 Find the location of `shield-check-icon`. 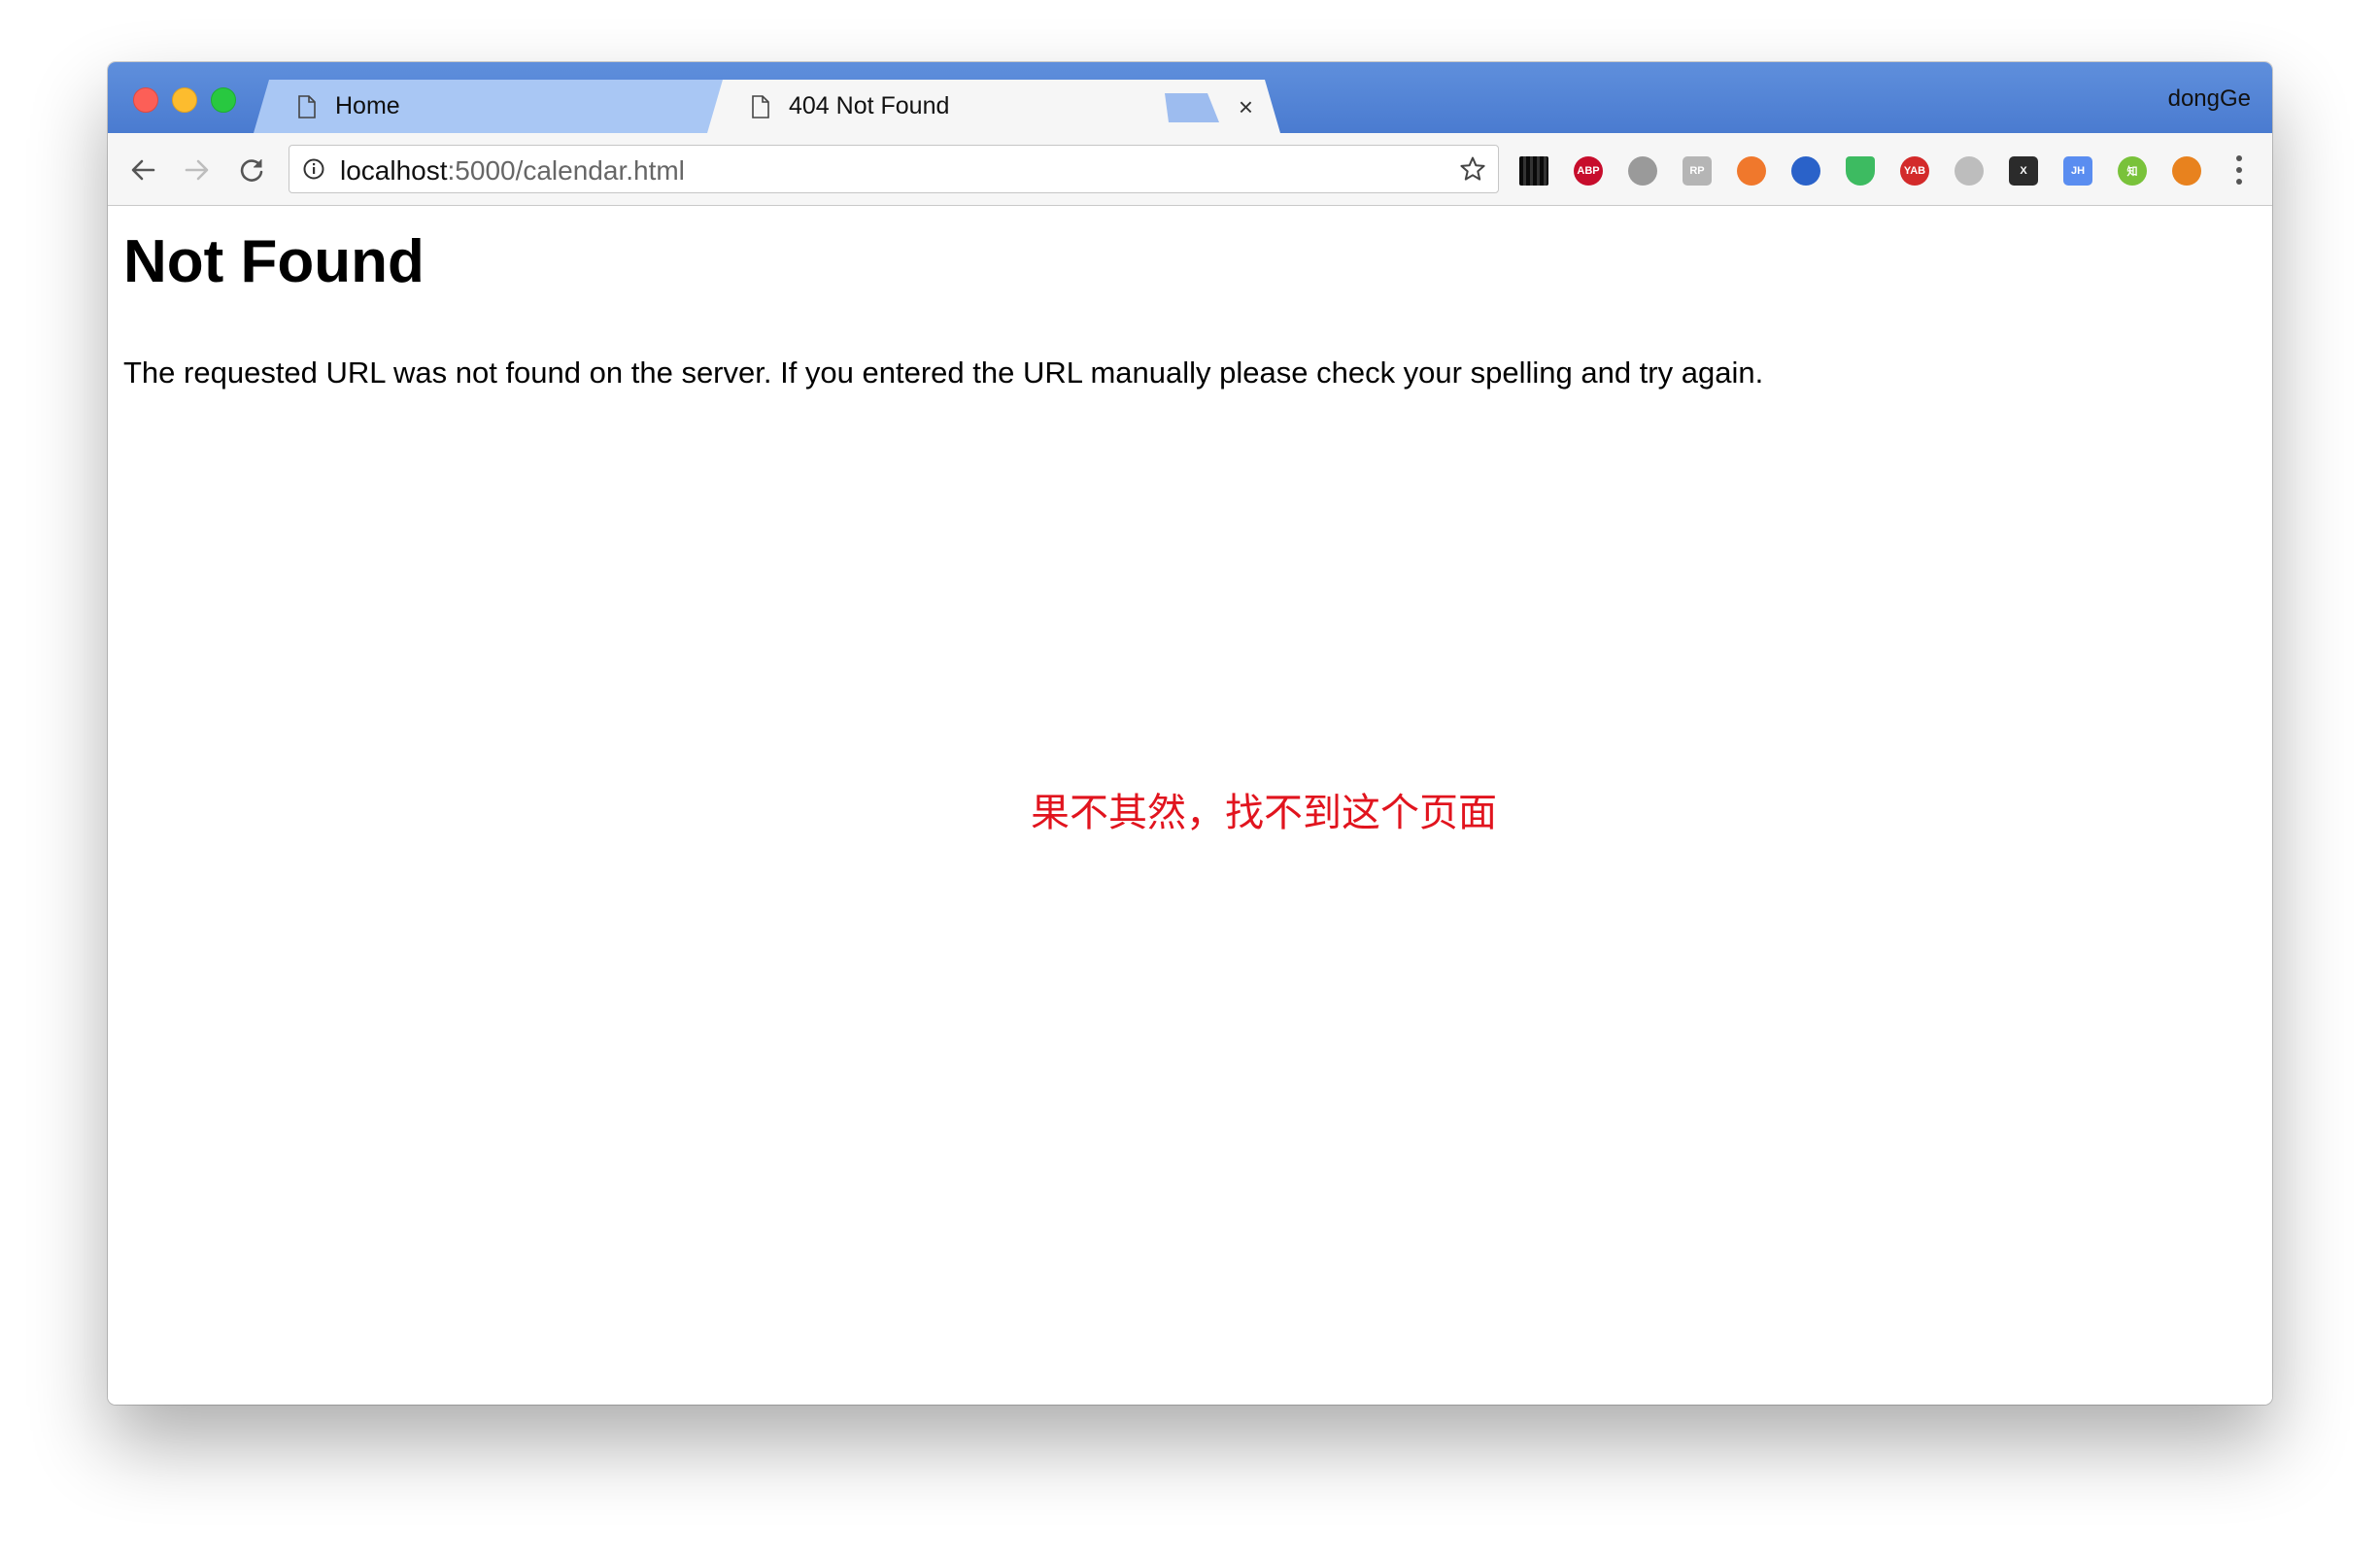

shield-check-icon is located at coordinates (1860, 171).